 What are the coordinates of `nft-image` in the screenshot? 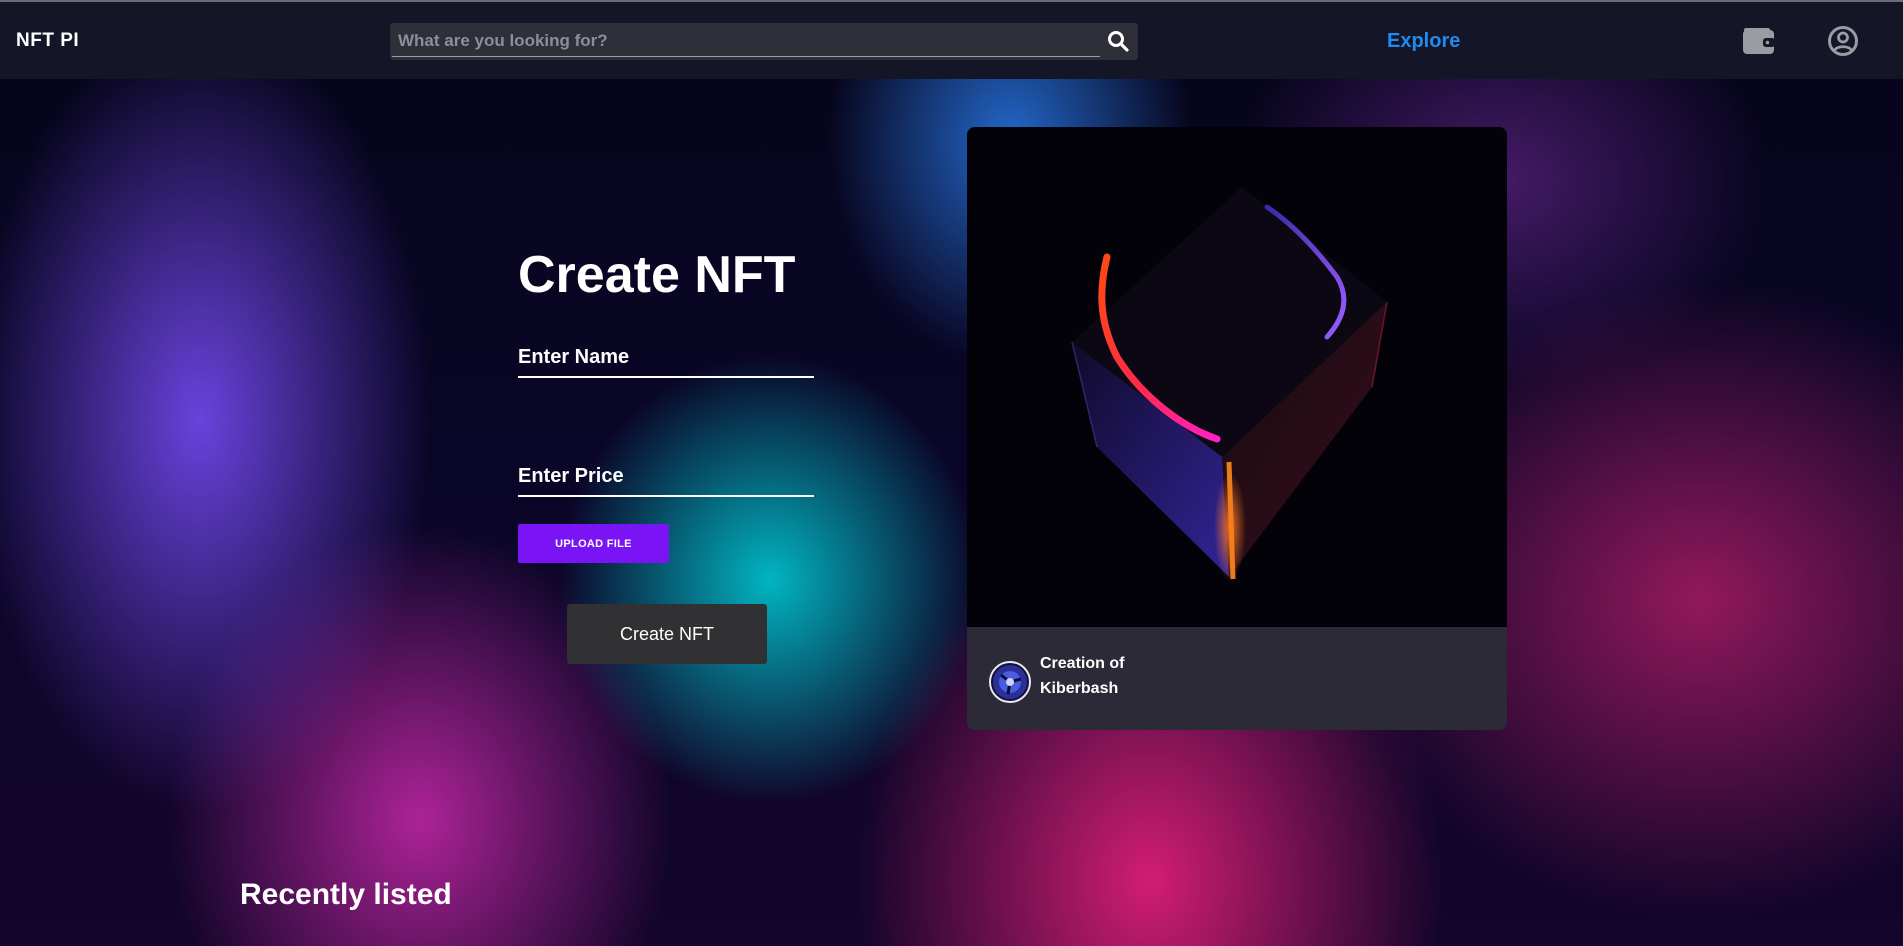 It's located at (1237, 377).